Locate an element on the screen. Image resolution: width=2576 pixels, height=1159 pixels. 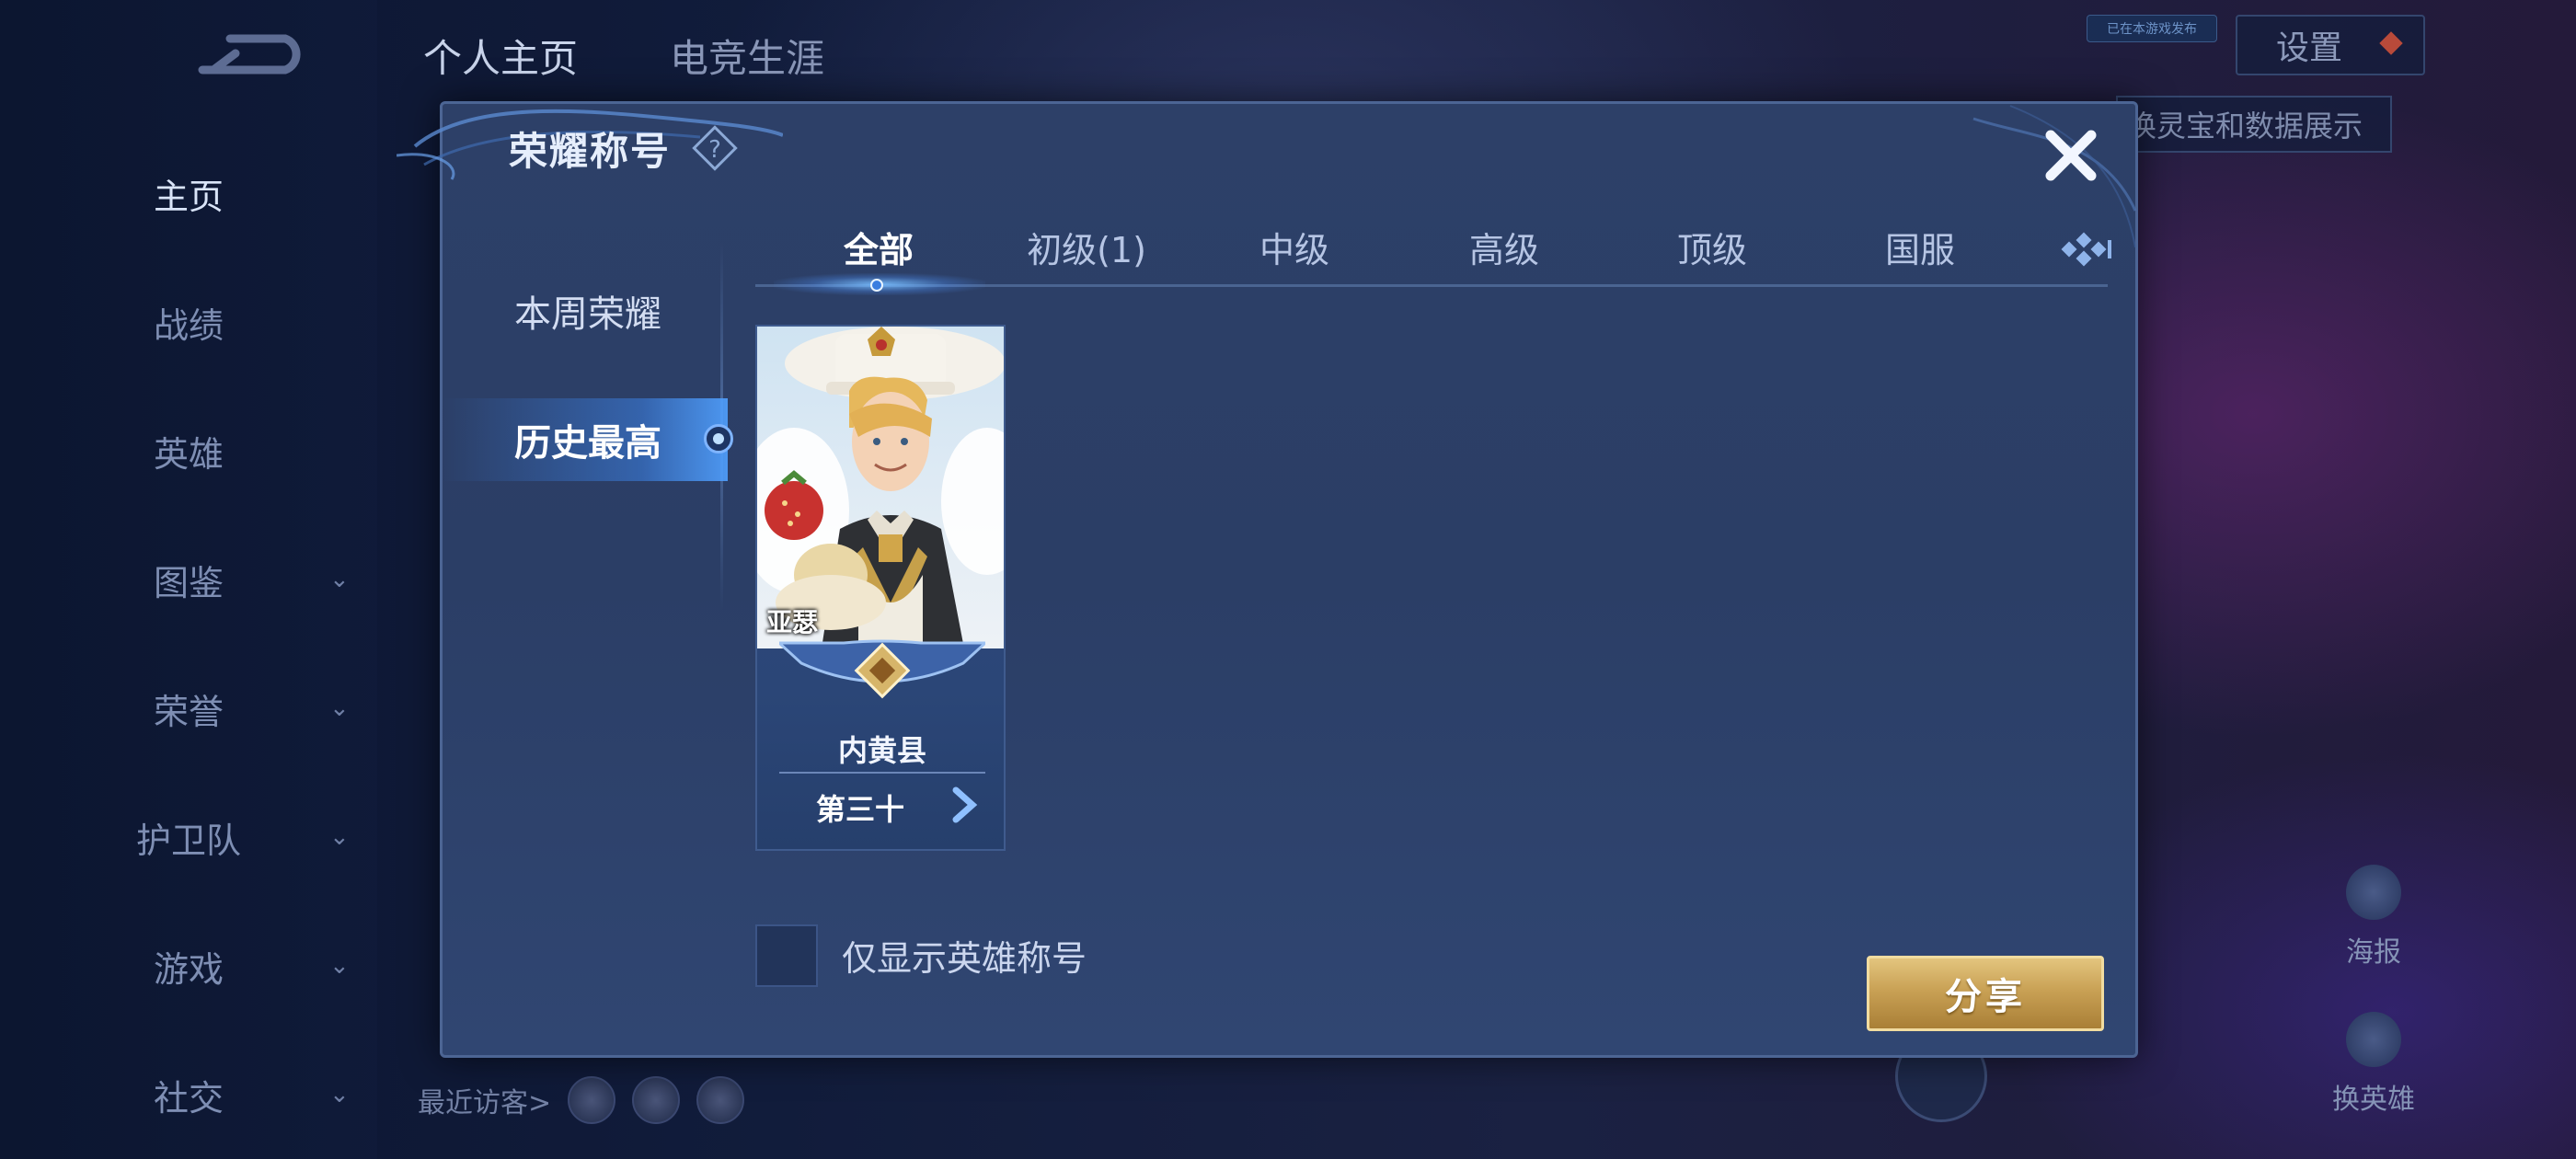
nav-item-collection: 图鉴 ⌄ is located at coordinates (188, 579).